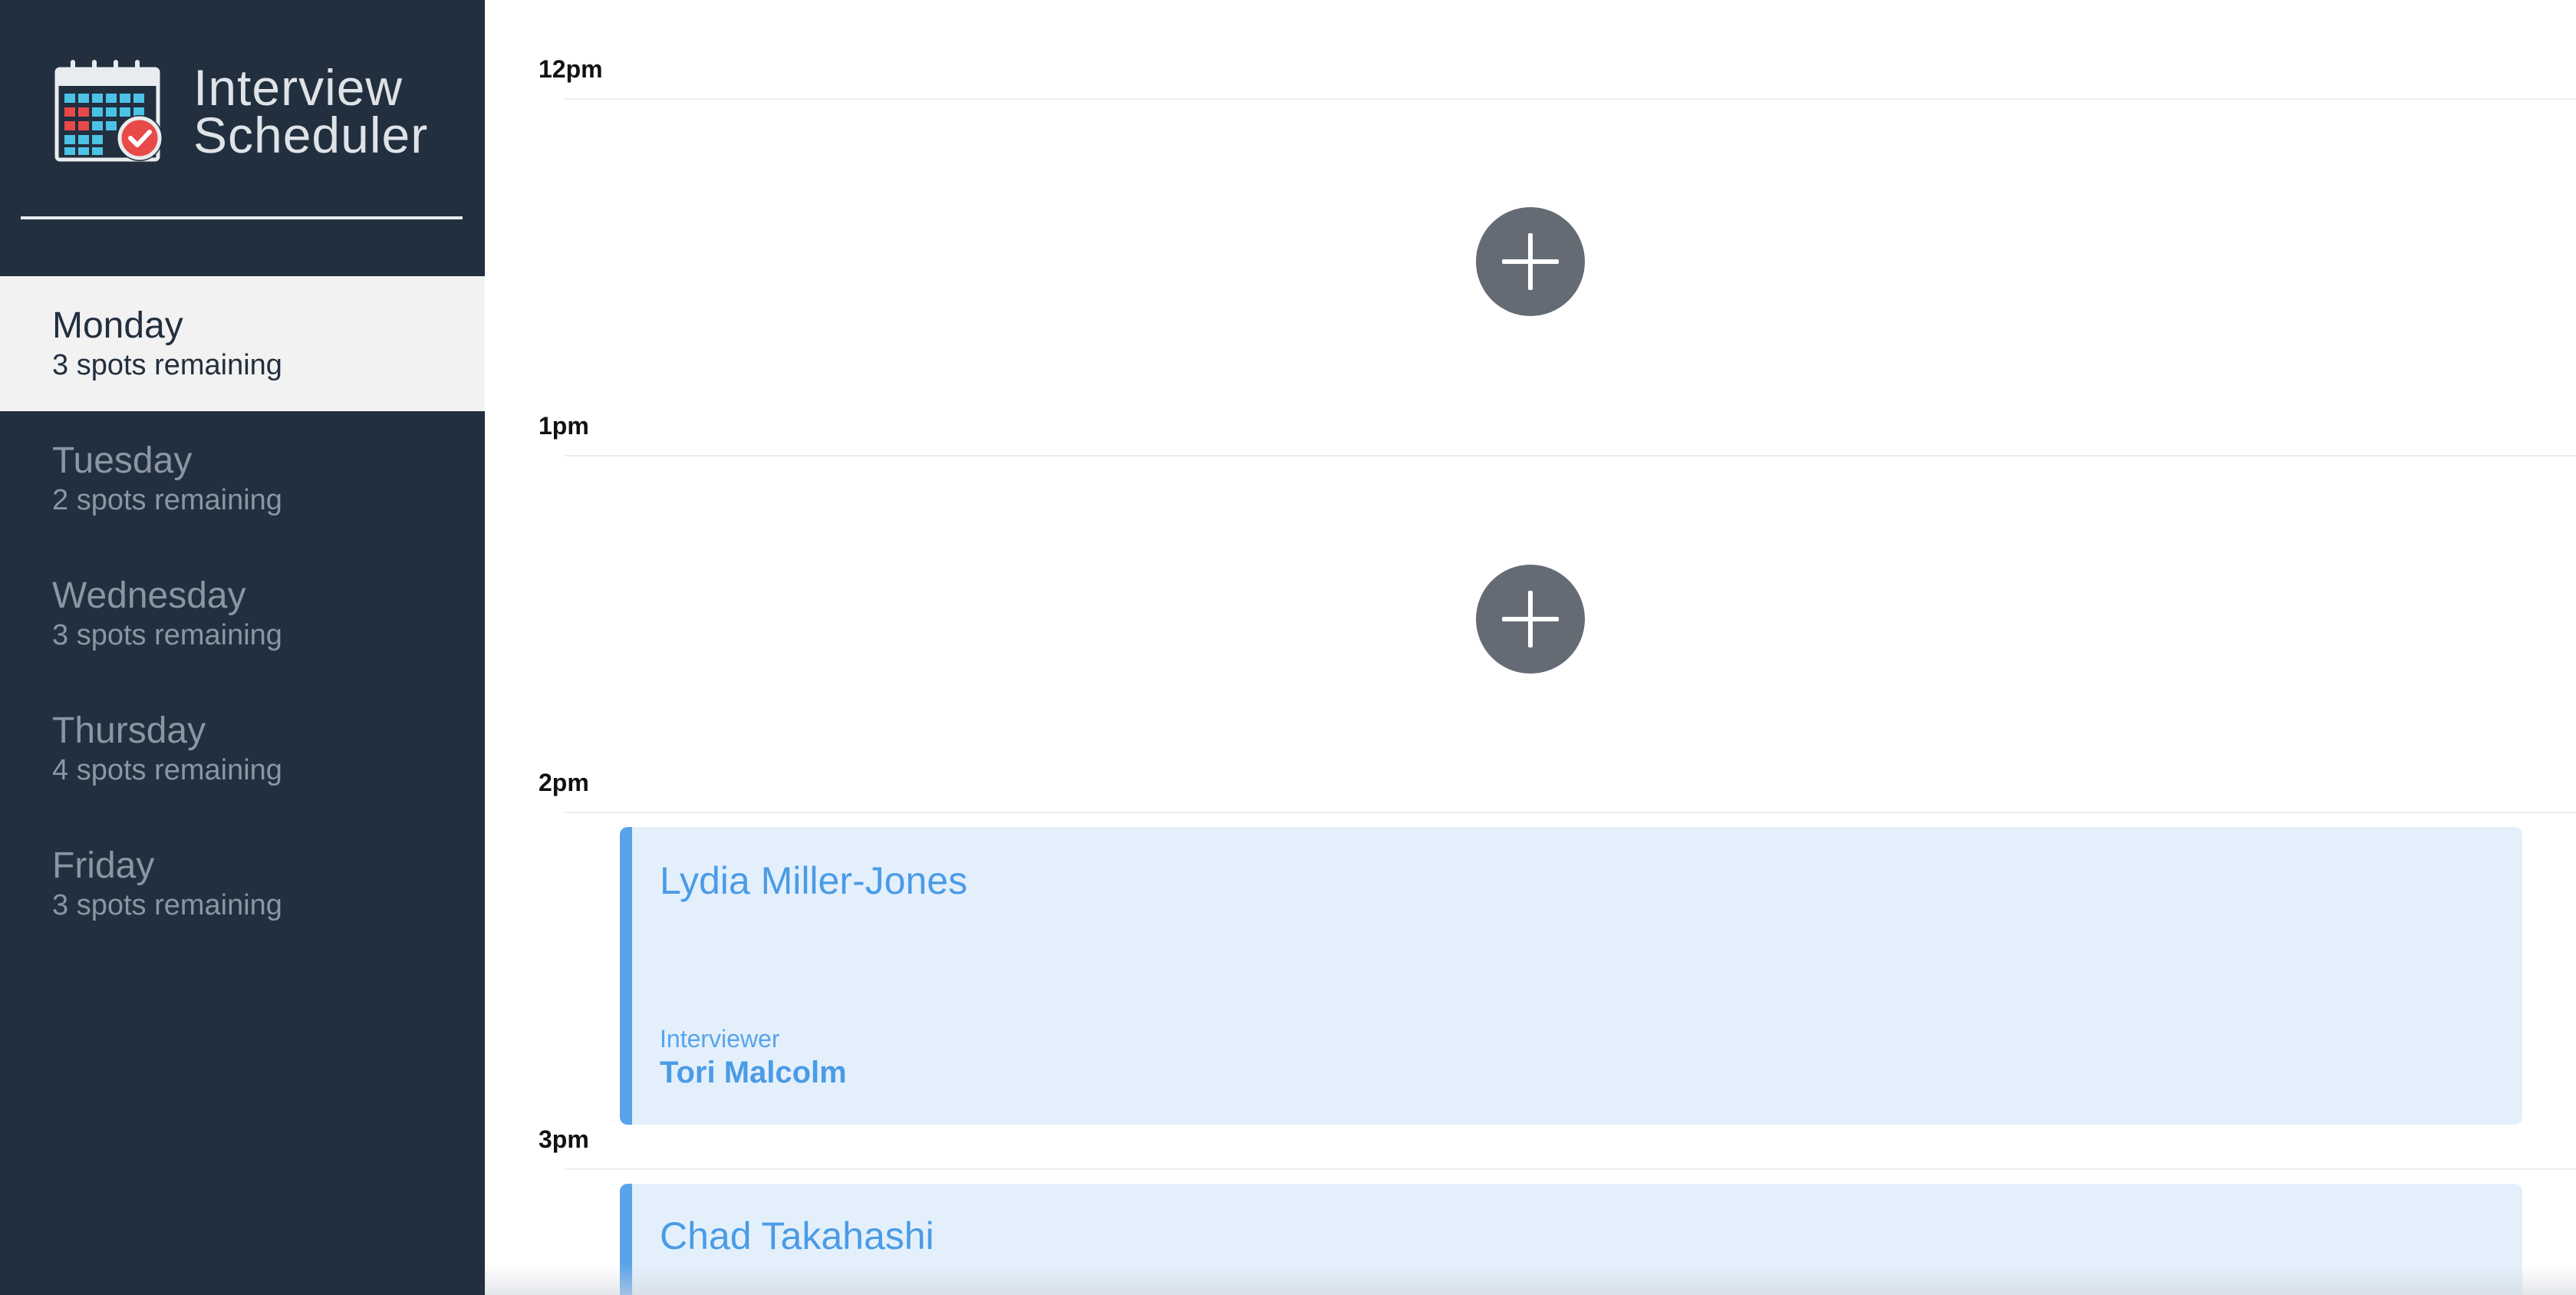 This screenshot has width=2576, height=1295. I want to click on appointment-card: Chad Takahashi, so click(1571, 1240).